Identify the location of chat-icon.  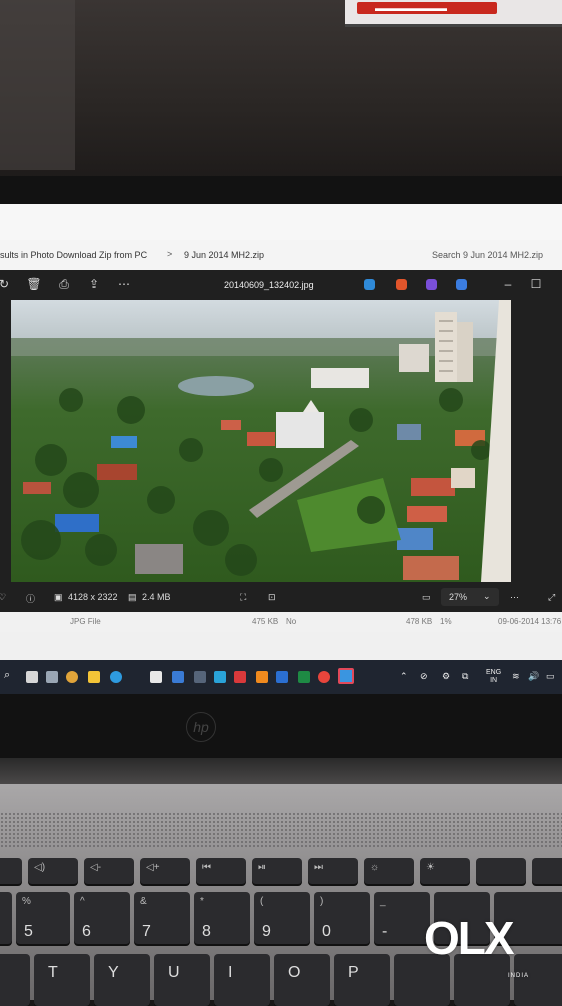
(72, 677).